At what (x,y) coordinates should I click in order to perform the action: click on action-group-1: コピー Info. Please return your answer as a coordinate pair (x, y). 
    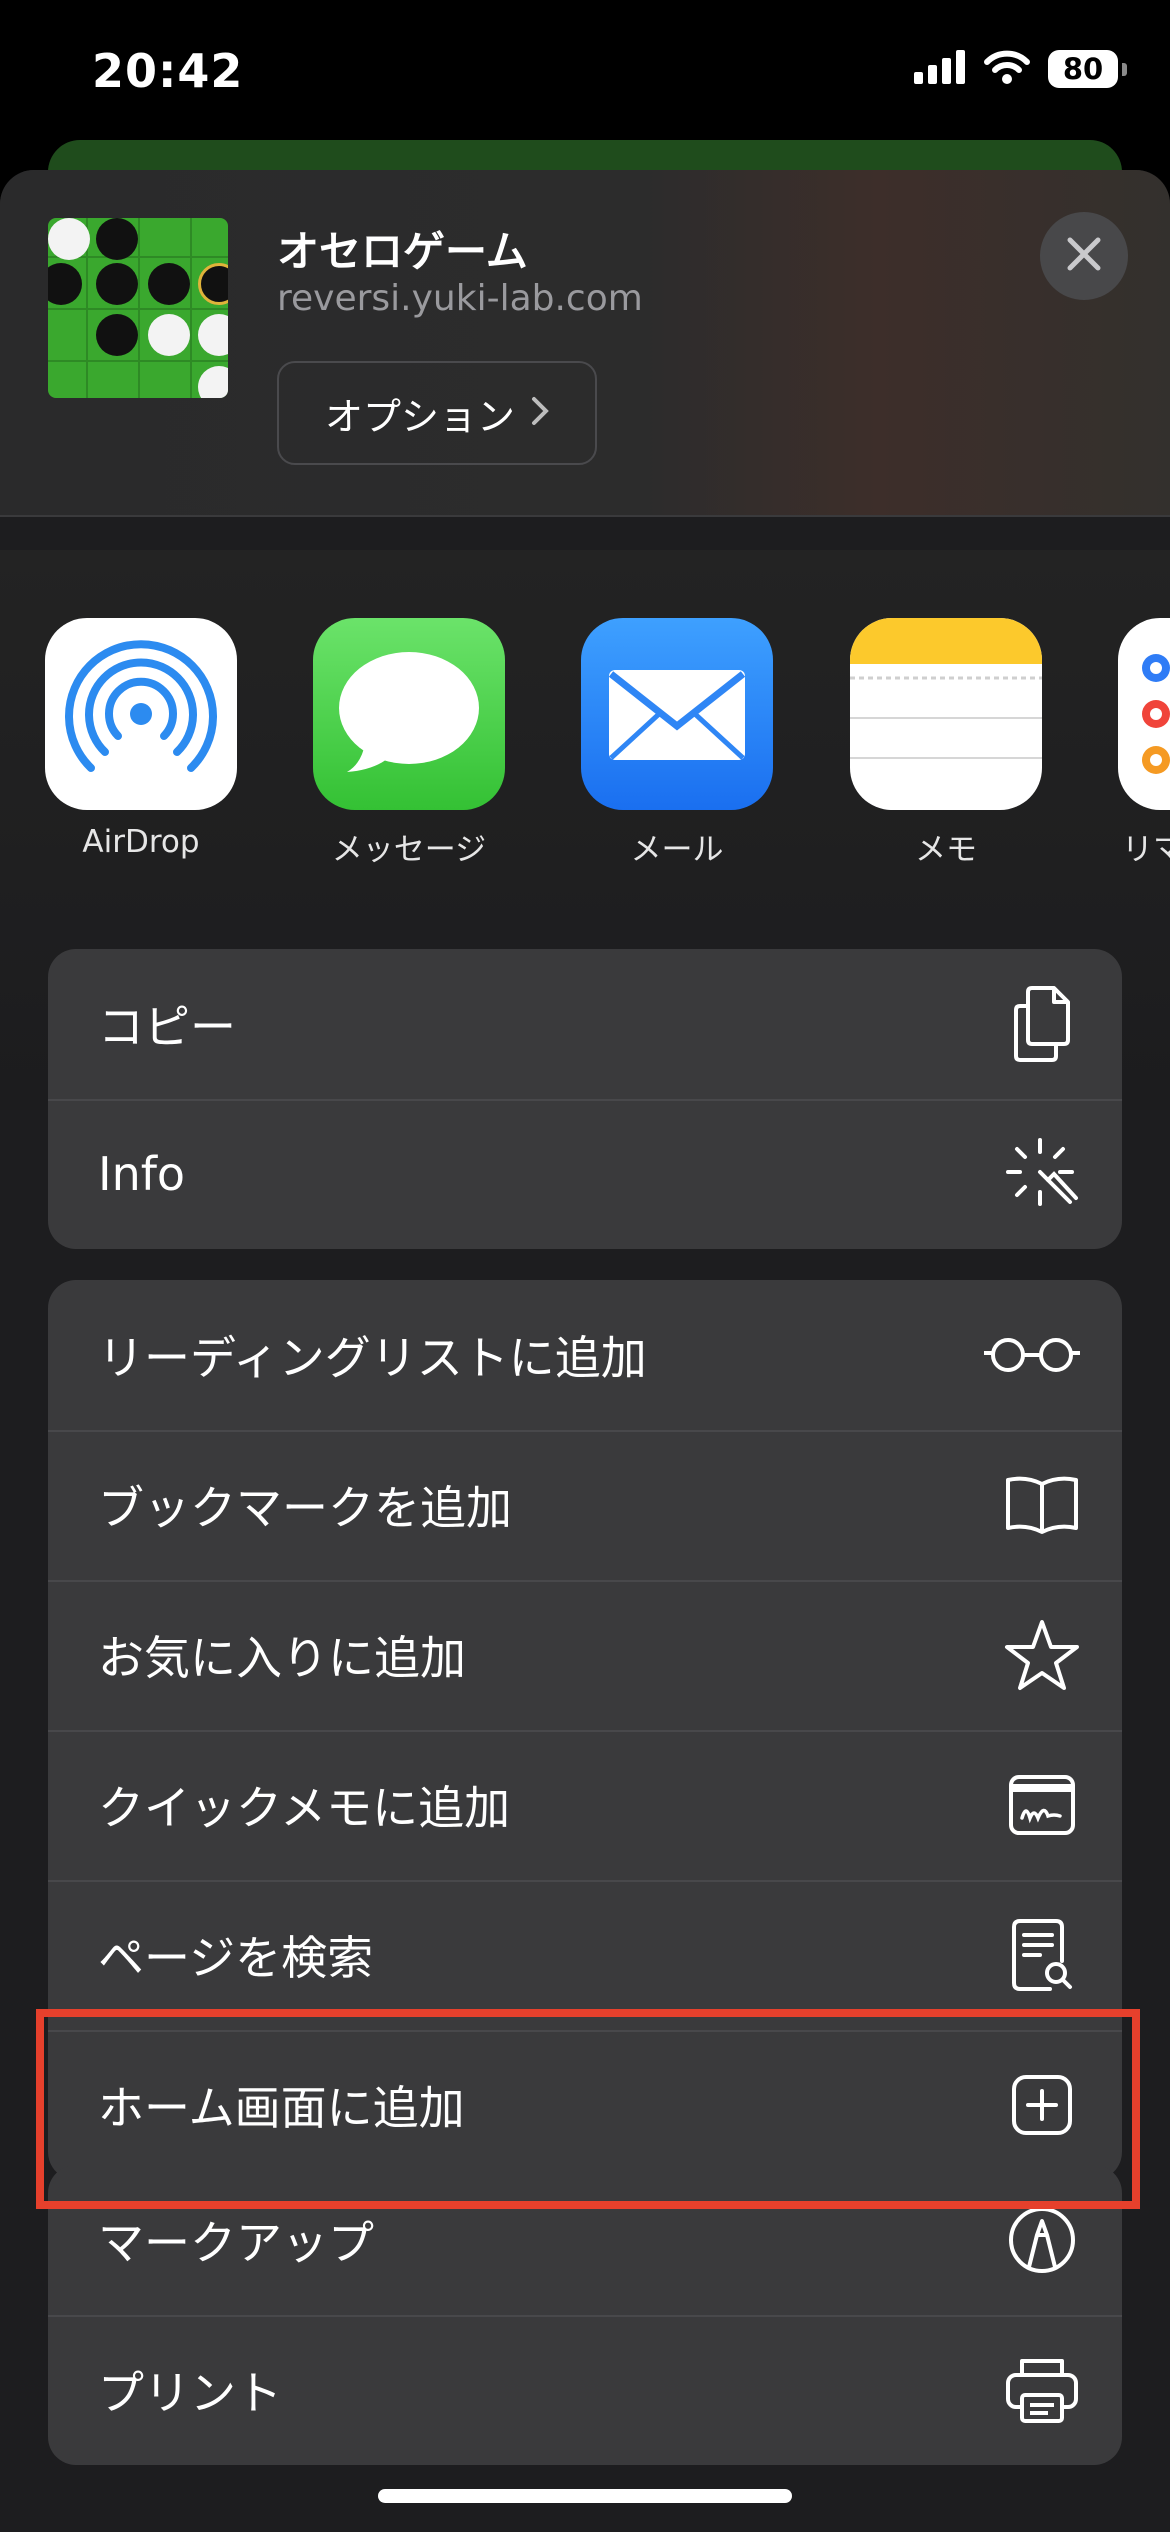
    Looking at the image, I should click on (585, 1099).